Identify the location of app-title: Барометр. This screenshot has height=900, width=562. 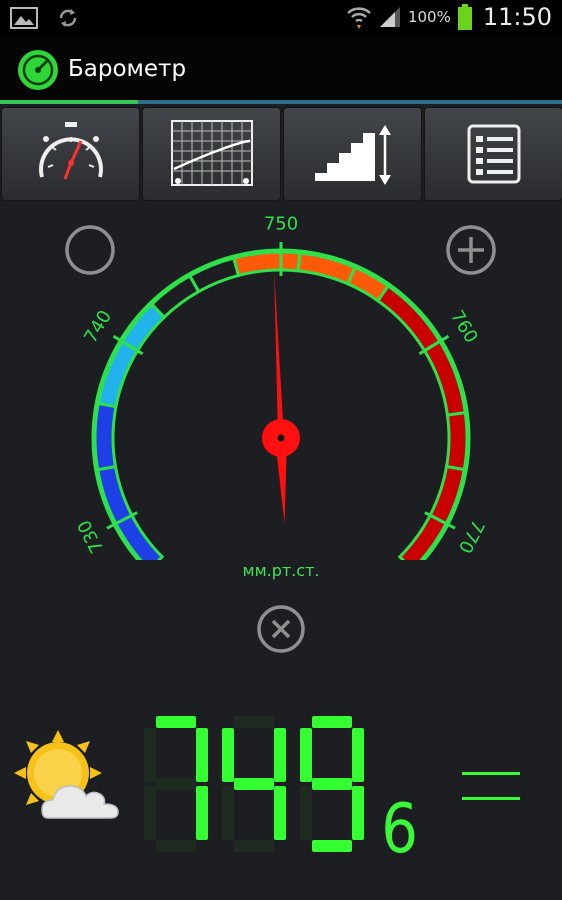
(127, 69).